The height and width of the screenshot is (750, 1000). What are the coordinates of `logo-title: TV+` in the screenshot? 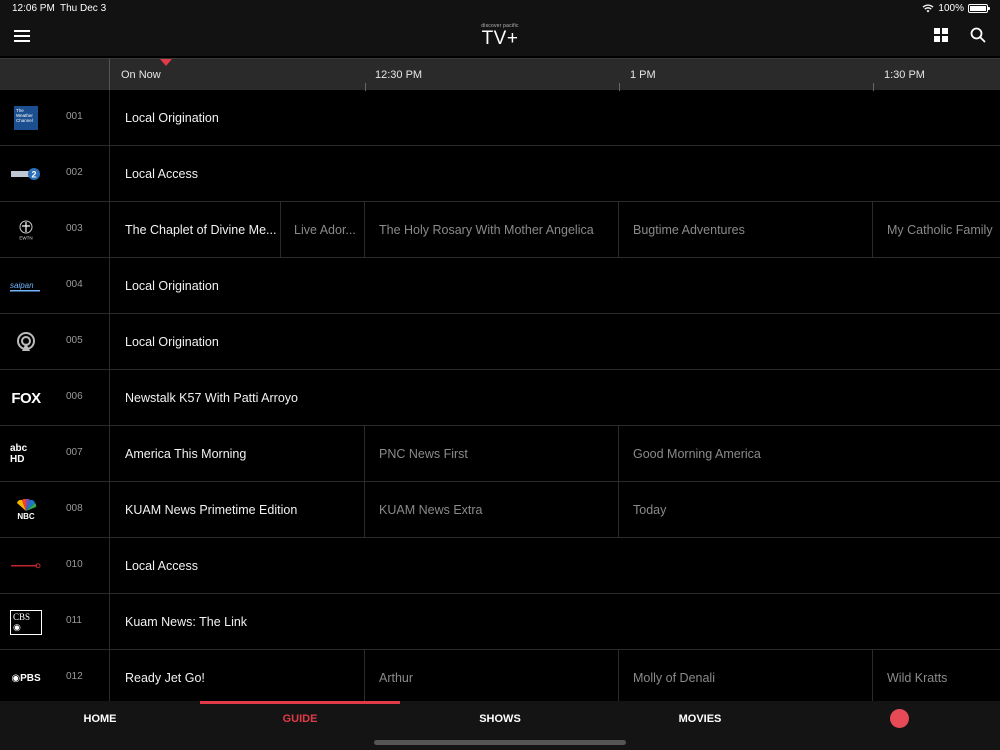 It's located at (500, 38).